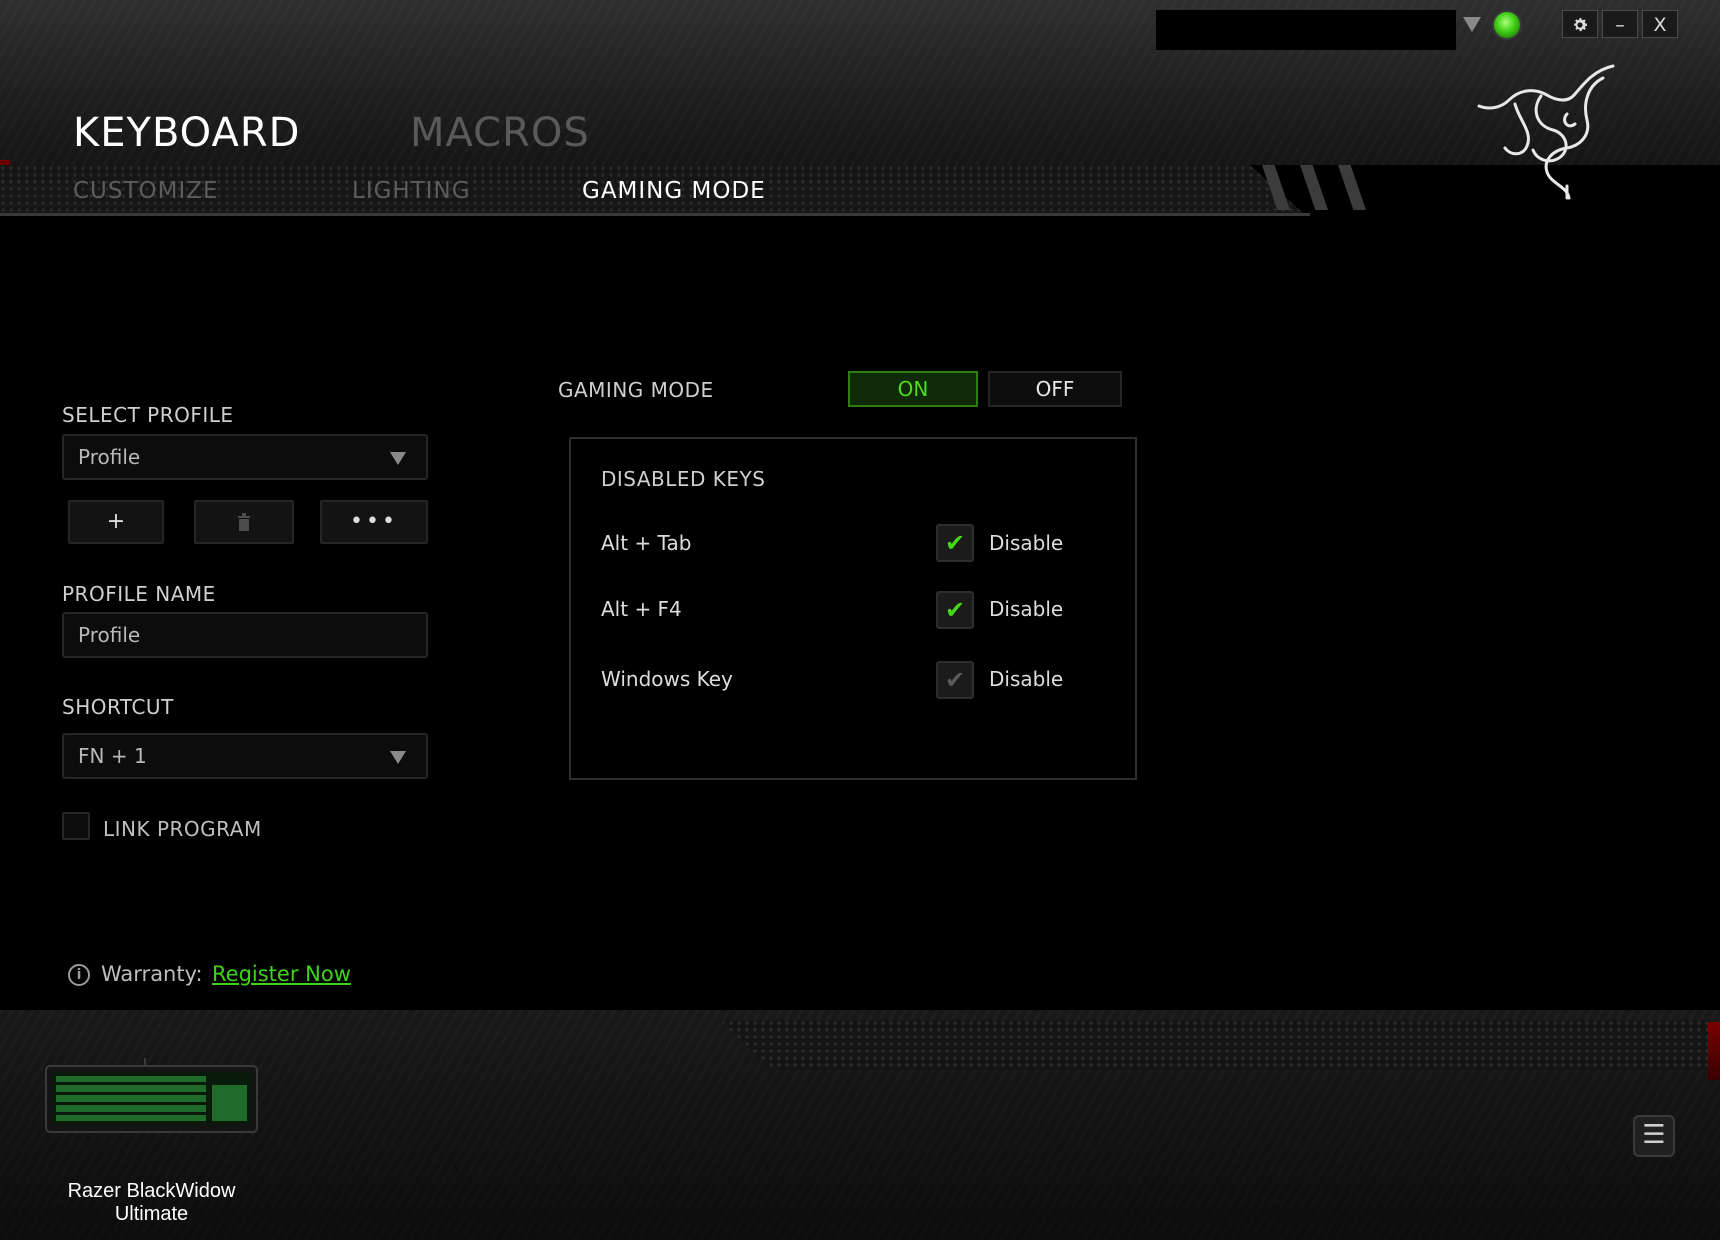  I want to click on subtab-gaming-mode: GAMING MODE, so click(674, 191).